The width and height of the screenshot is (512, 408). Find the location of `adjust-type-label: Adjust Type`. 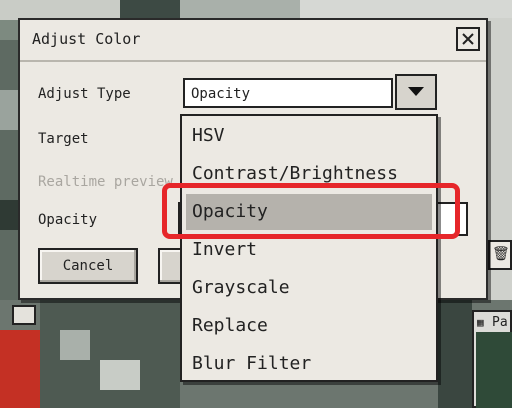

adjust-type-label: Adjust Type is located at coordinates (84, 94).